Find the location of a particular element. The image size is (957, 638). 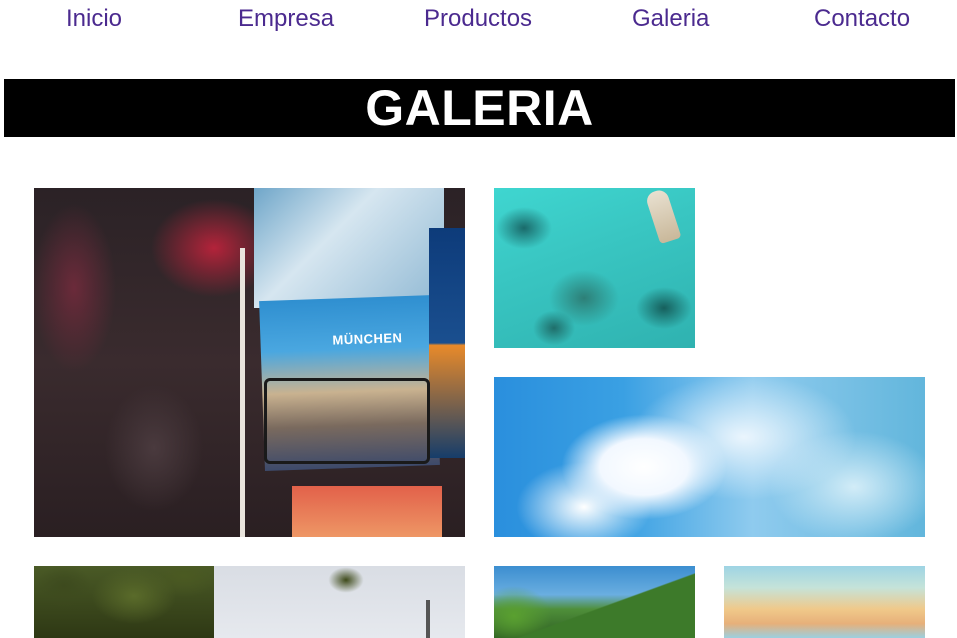

nav-link-empresa: Empresa is located at coordinates (286, 19).